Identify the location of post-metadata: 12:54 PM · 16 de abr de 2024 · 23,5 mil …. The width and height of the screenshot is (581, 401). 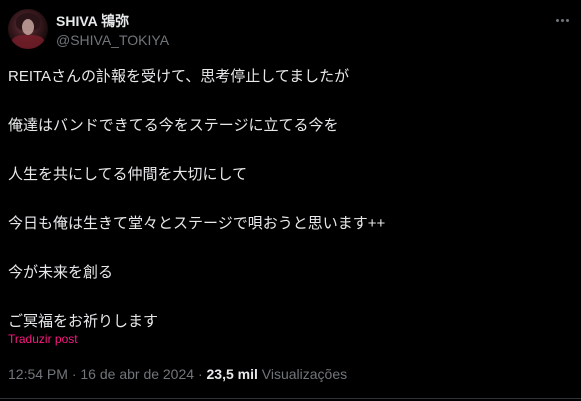
(177, 374).